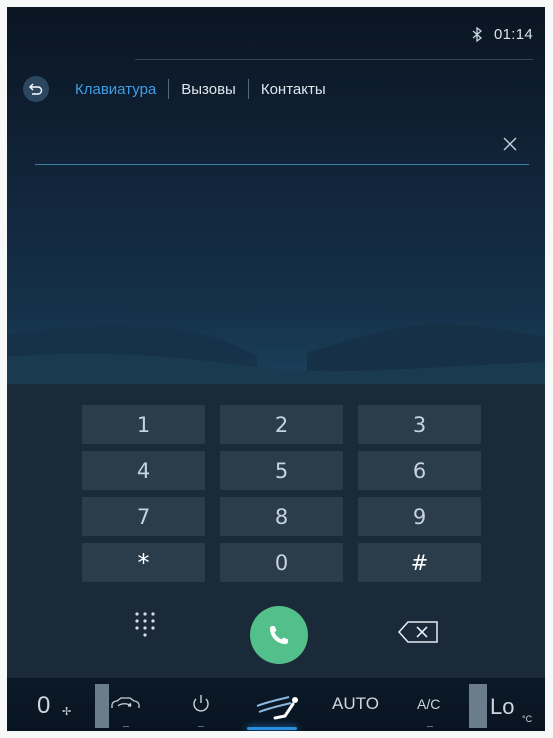 Image resolution: width=553 pixels, height=738 pixels. Describe the element at coordinates (201, 704) in the screenshot. I see `power-icon` at that location.